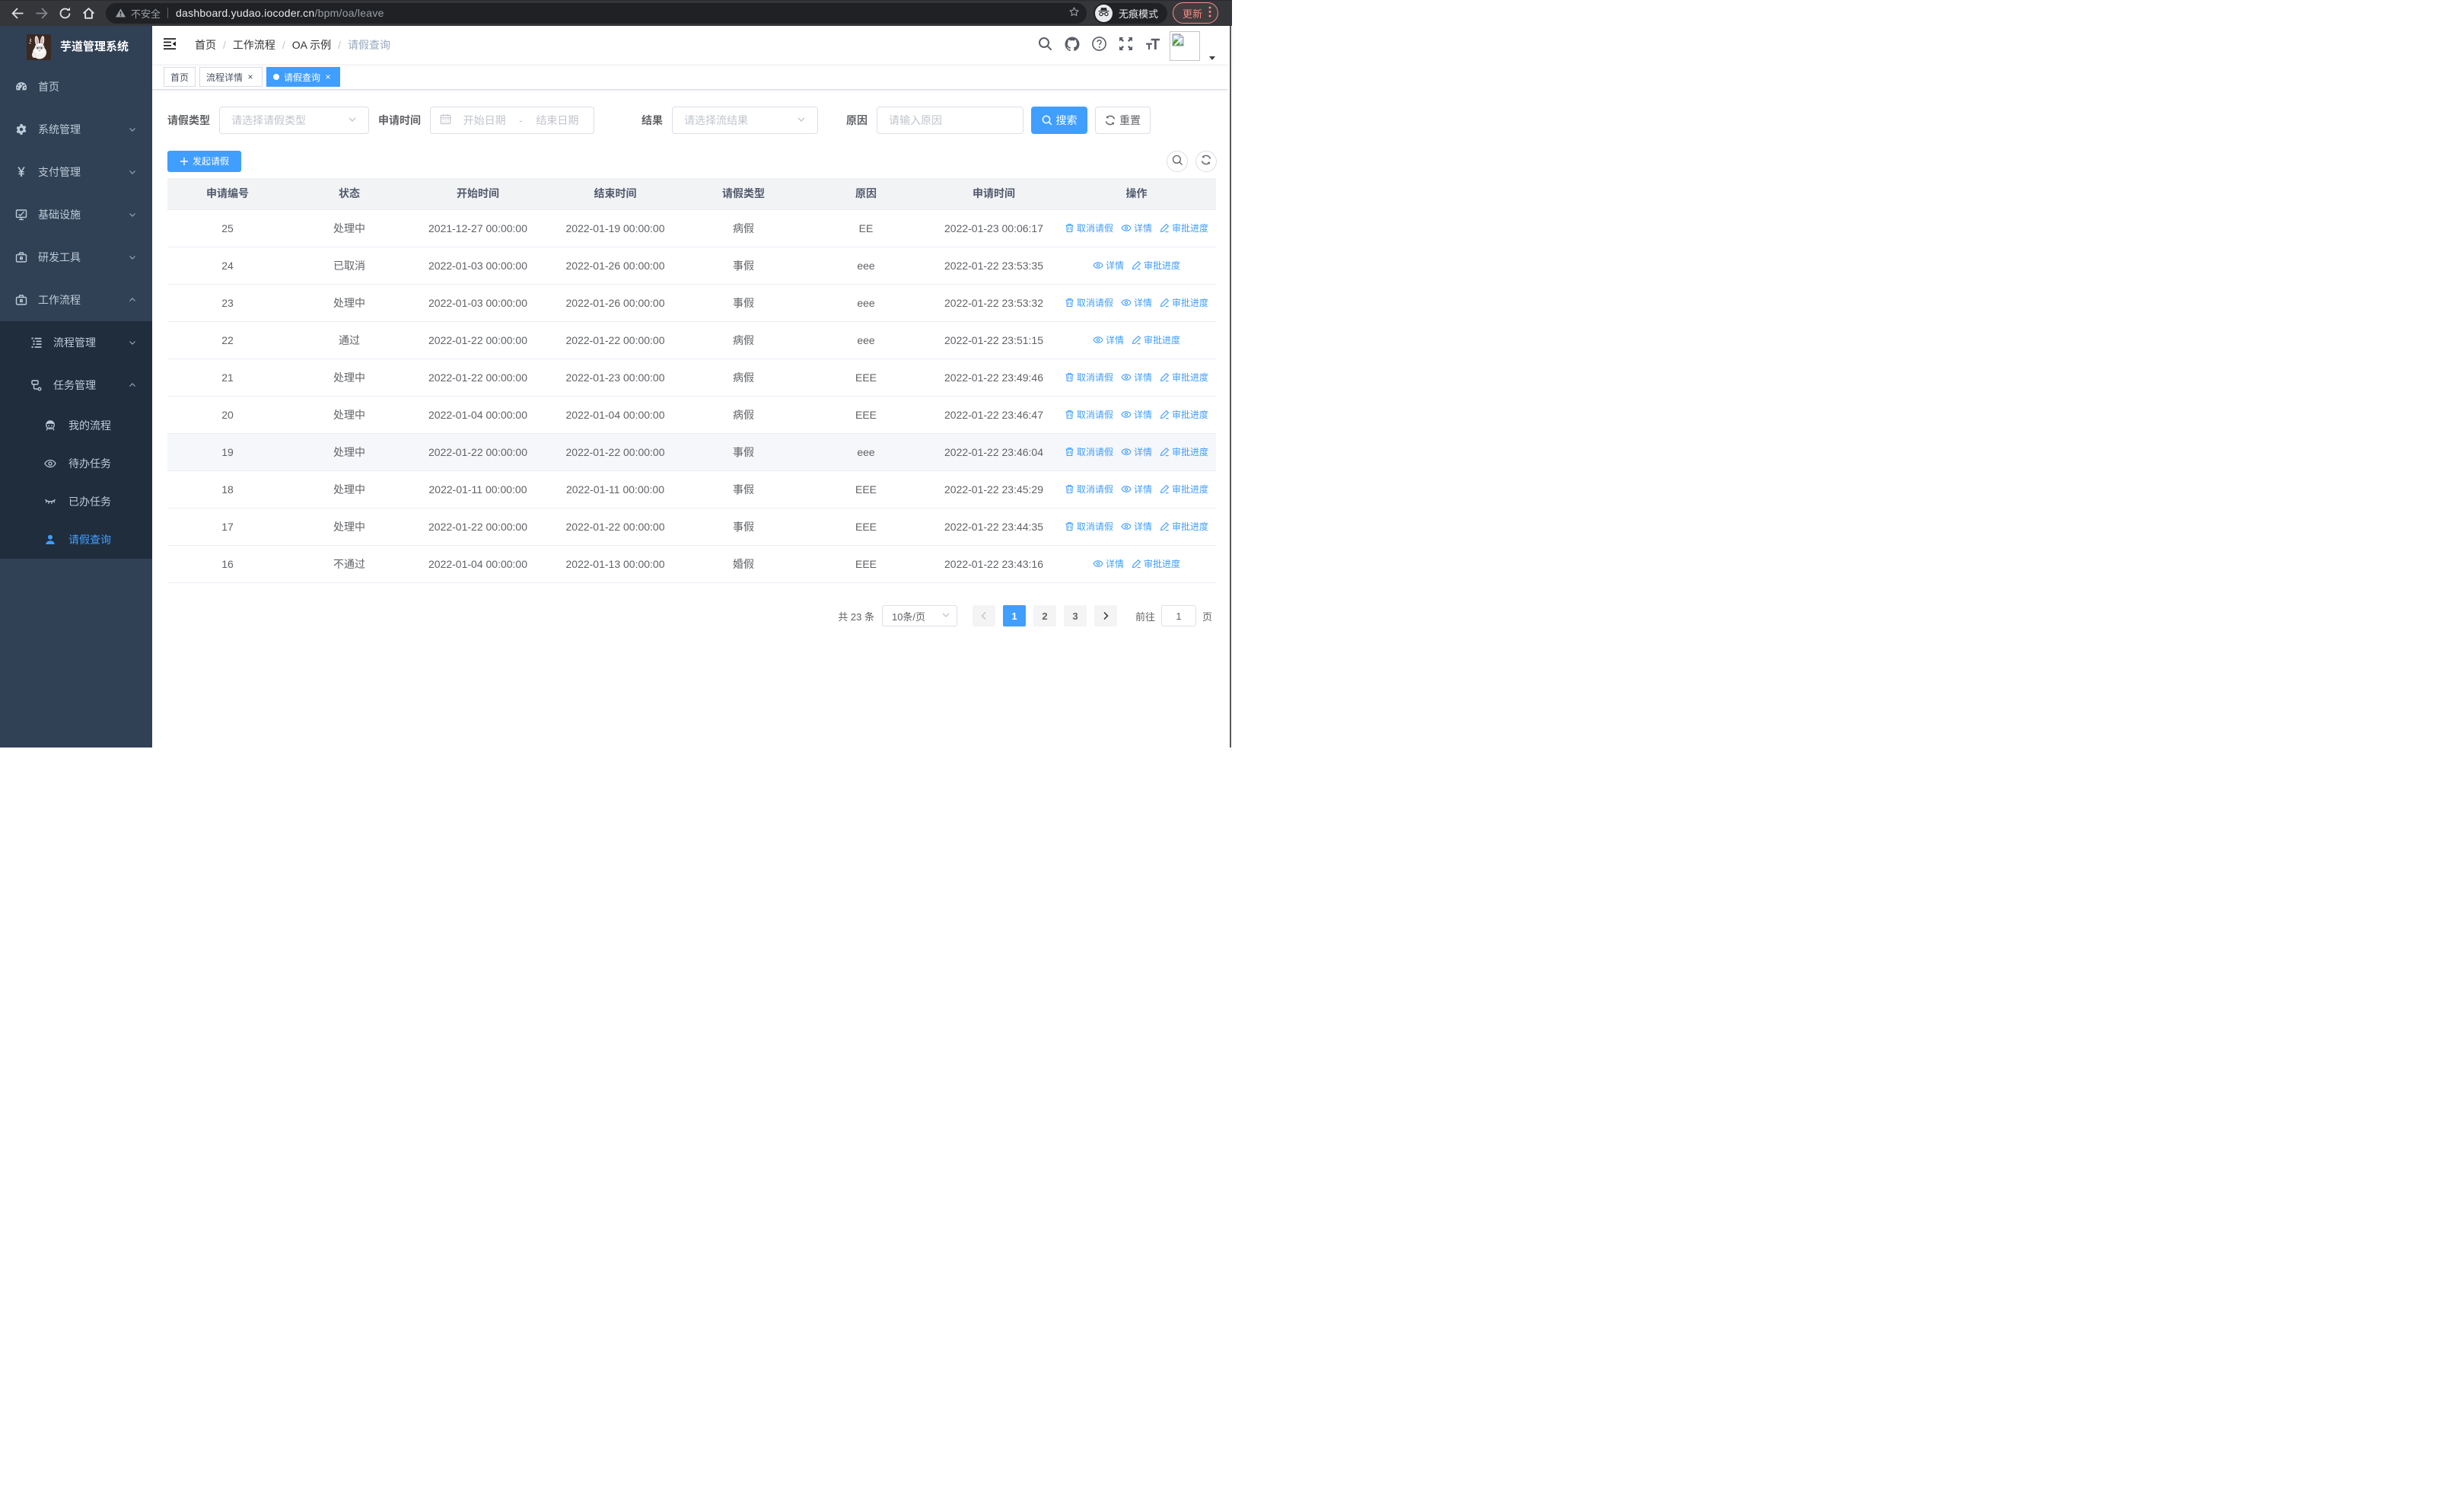  Describe the element at coordinates (76, 129) in the screenshot. I see `sidebar-item-系统管理: 系统管理` at that location.